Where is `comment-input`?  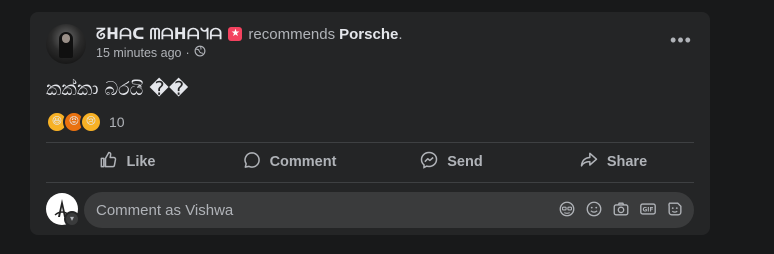 comment-input is located at coordinates (316, 210).